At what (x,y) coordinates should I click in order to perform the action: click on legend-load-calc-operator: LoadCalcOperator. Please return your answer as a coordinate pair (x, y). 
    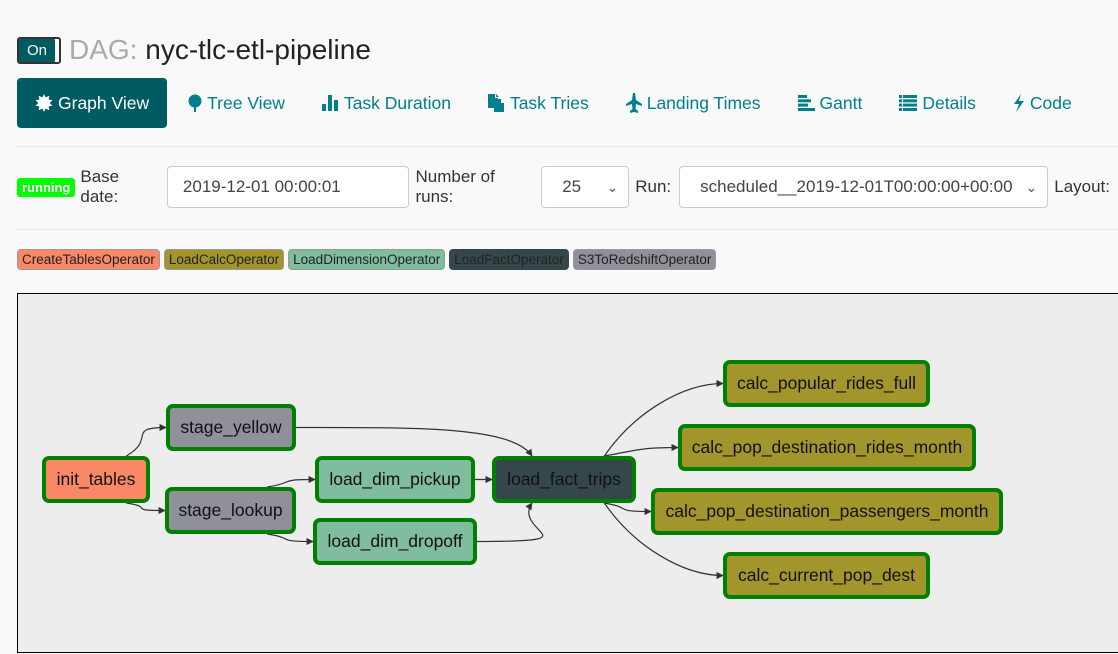
    Looking at the image, I should click on (224, 259).